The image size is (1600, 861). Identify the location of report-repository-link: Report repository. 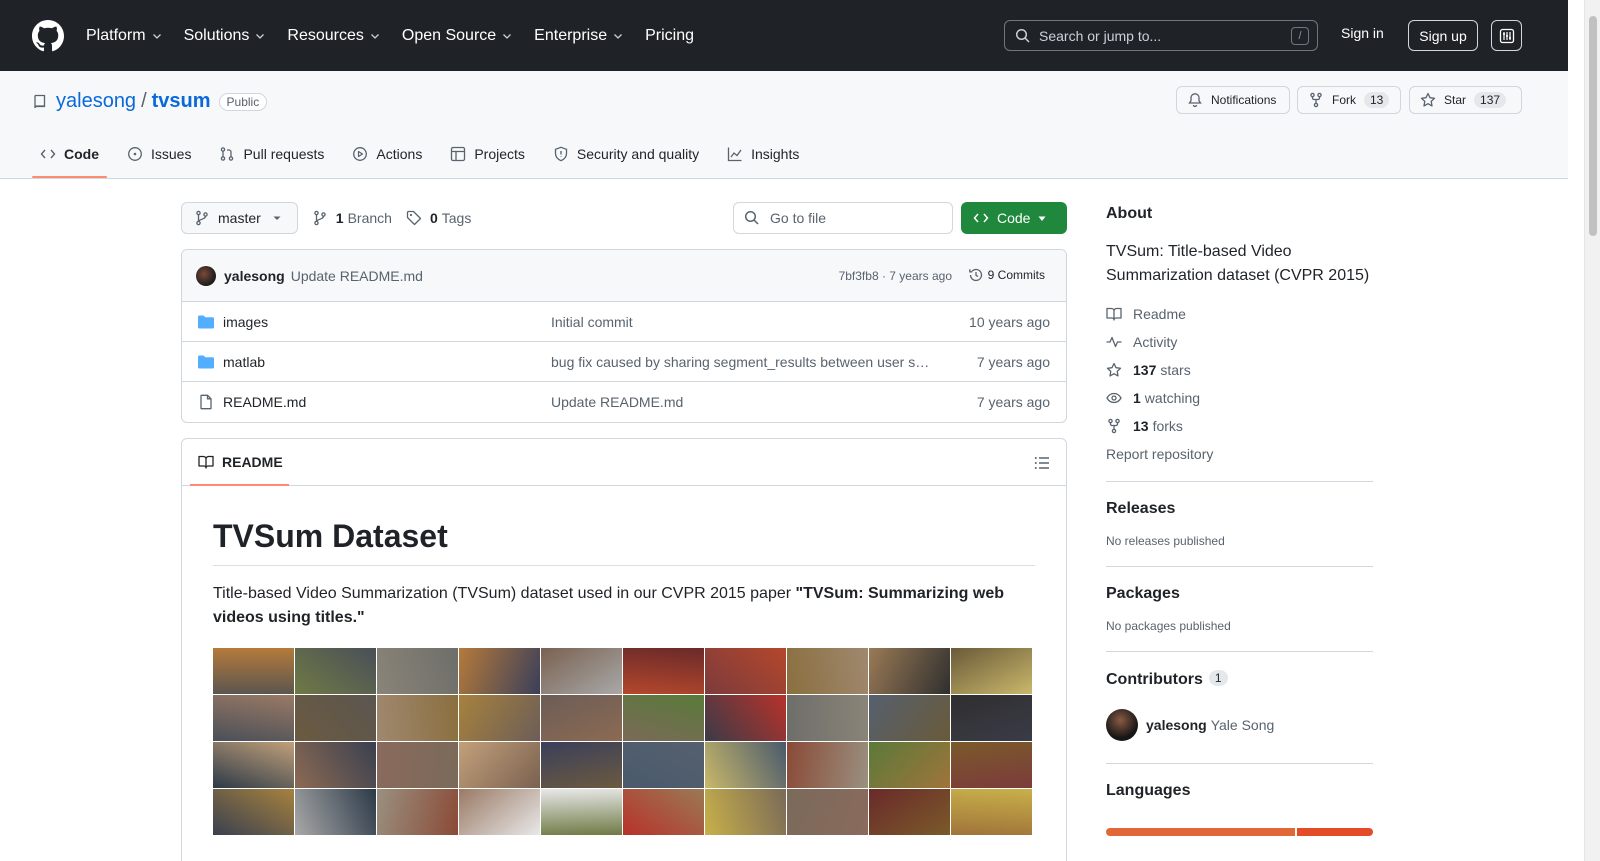
(1239, 454).